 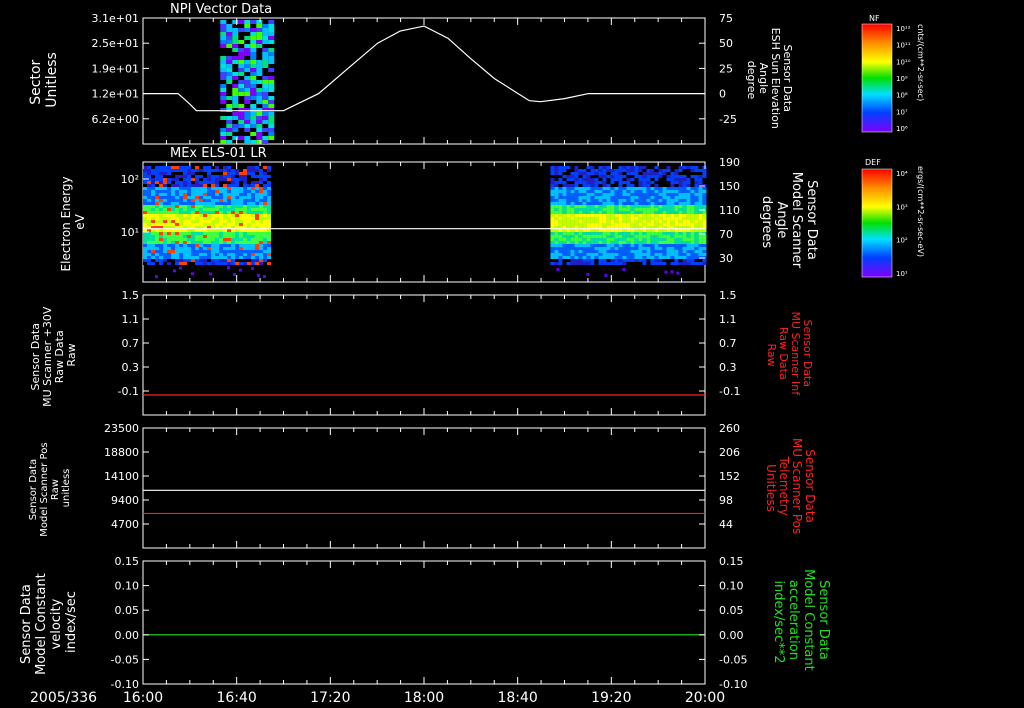 What do you see at coordinates (728, 119) in the screenshot?
I see `right-tick-label: -25` at bounding box center [728, 119].